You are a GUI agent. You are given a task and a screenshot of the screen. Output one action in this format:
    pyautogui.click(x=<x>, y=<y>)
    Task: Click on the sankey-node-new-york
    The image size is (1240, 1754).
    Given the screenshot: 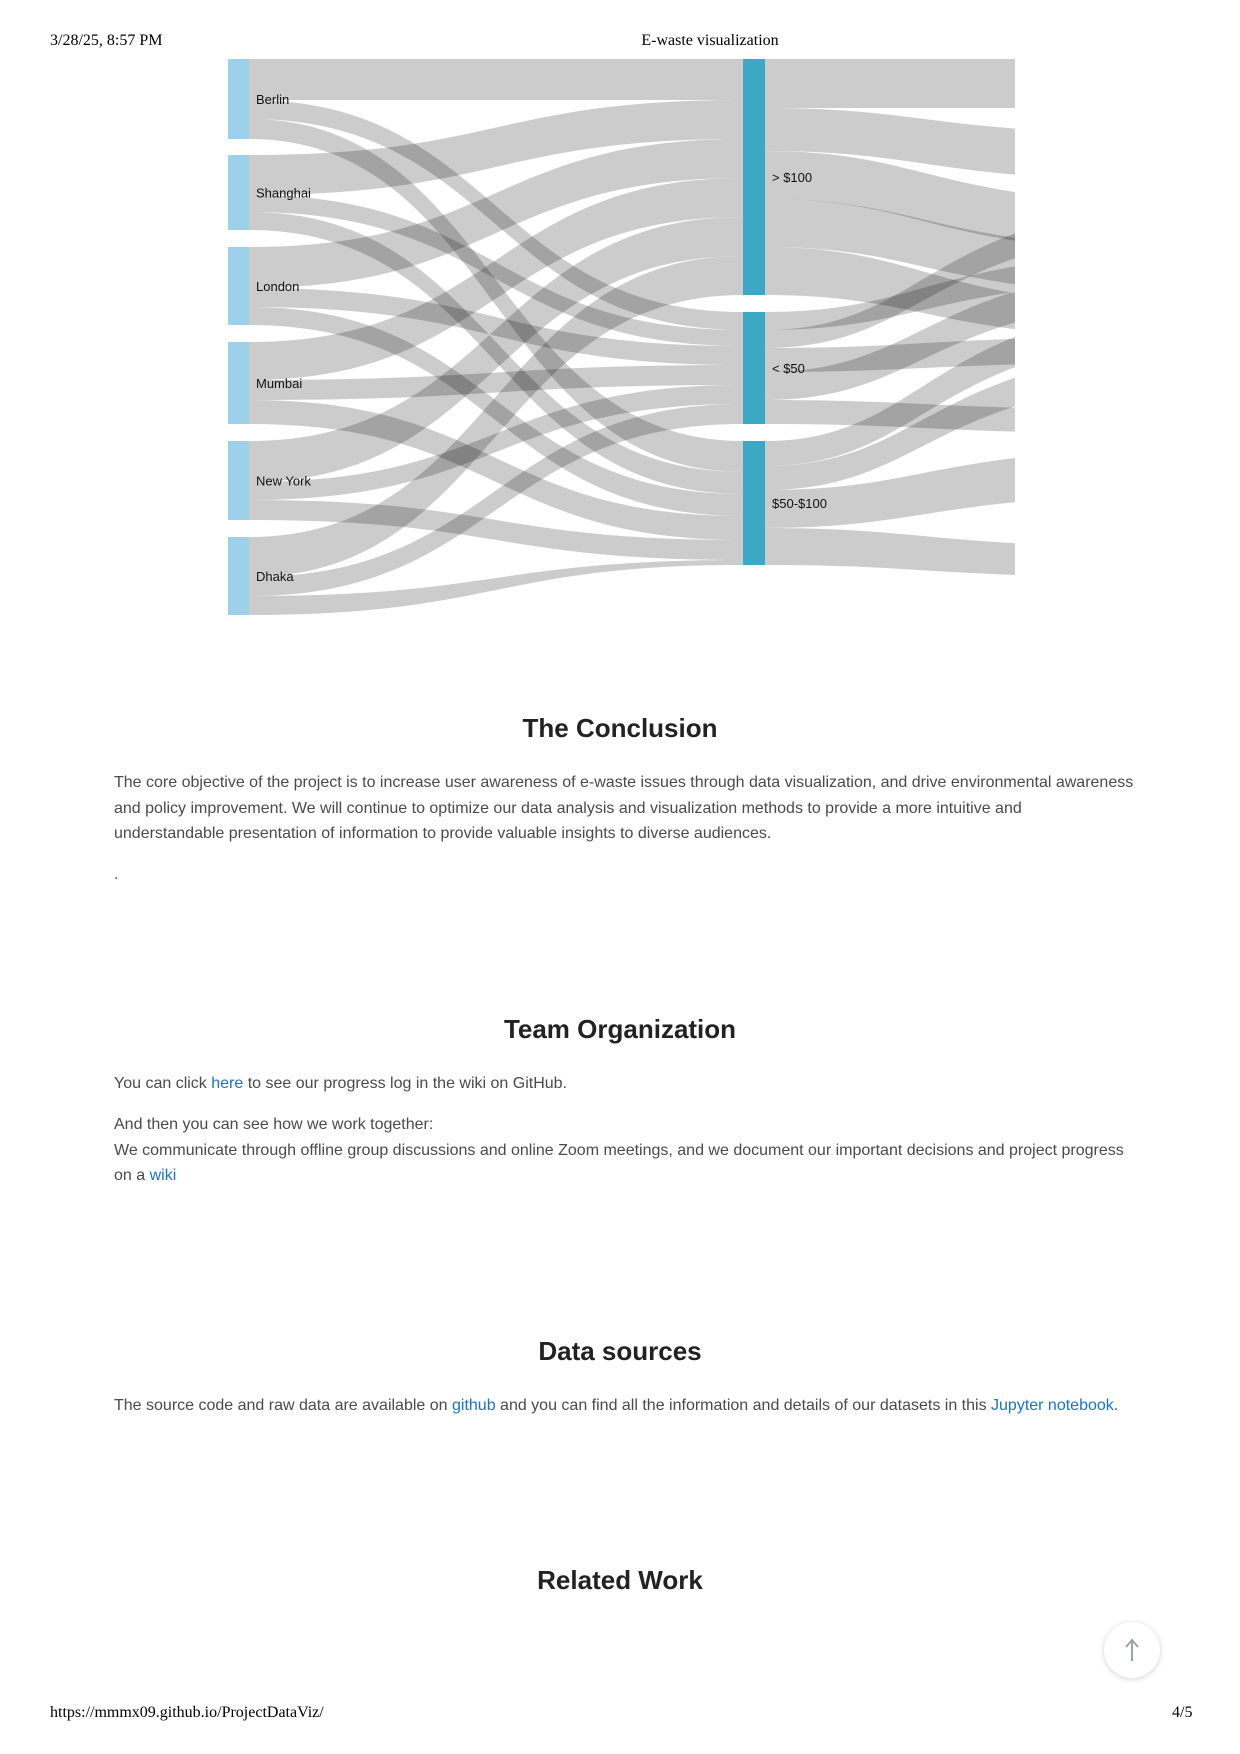 What is the action you would take?
    pyautogui.click(x=238, y=480)
    